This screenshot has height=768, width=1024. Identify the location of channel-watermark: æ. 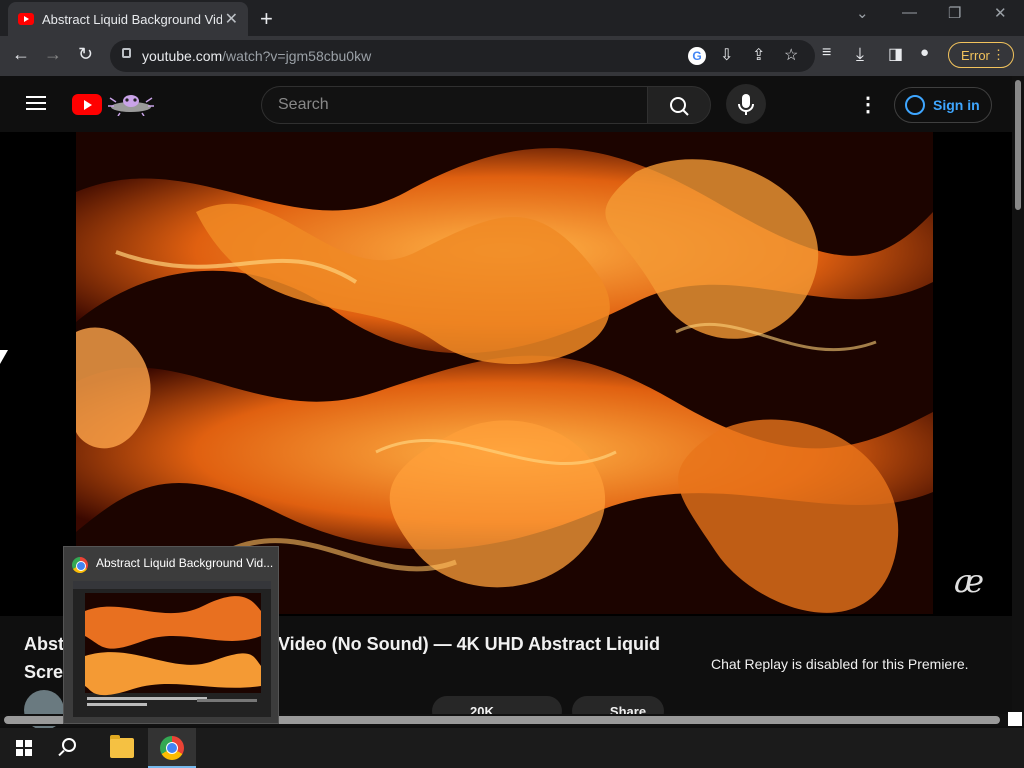
(969, 581).